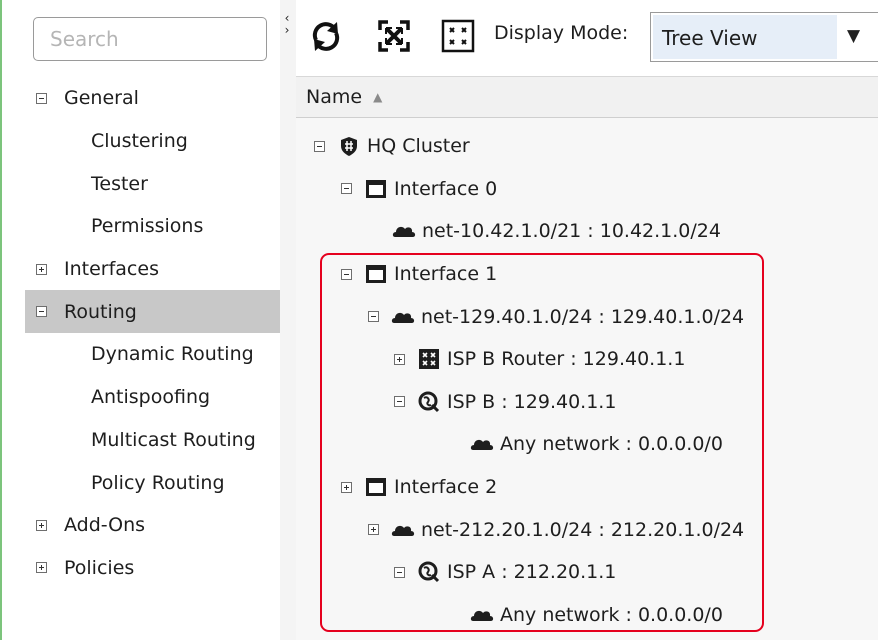  Describe the element at coordinates (446, 188) in the screenshot. I see `tree-row-label: Interface 0` at that location.